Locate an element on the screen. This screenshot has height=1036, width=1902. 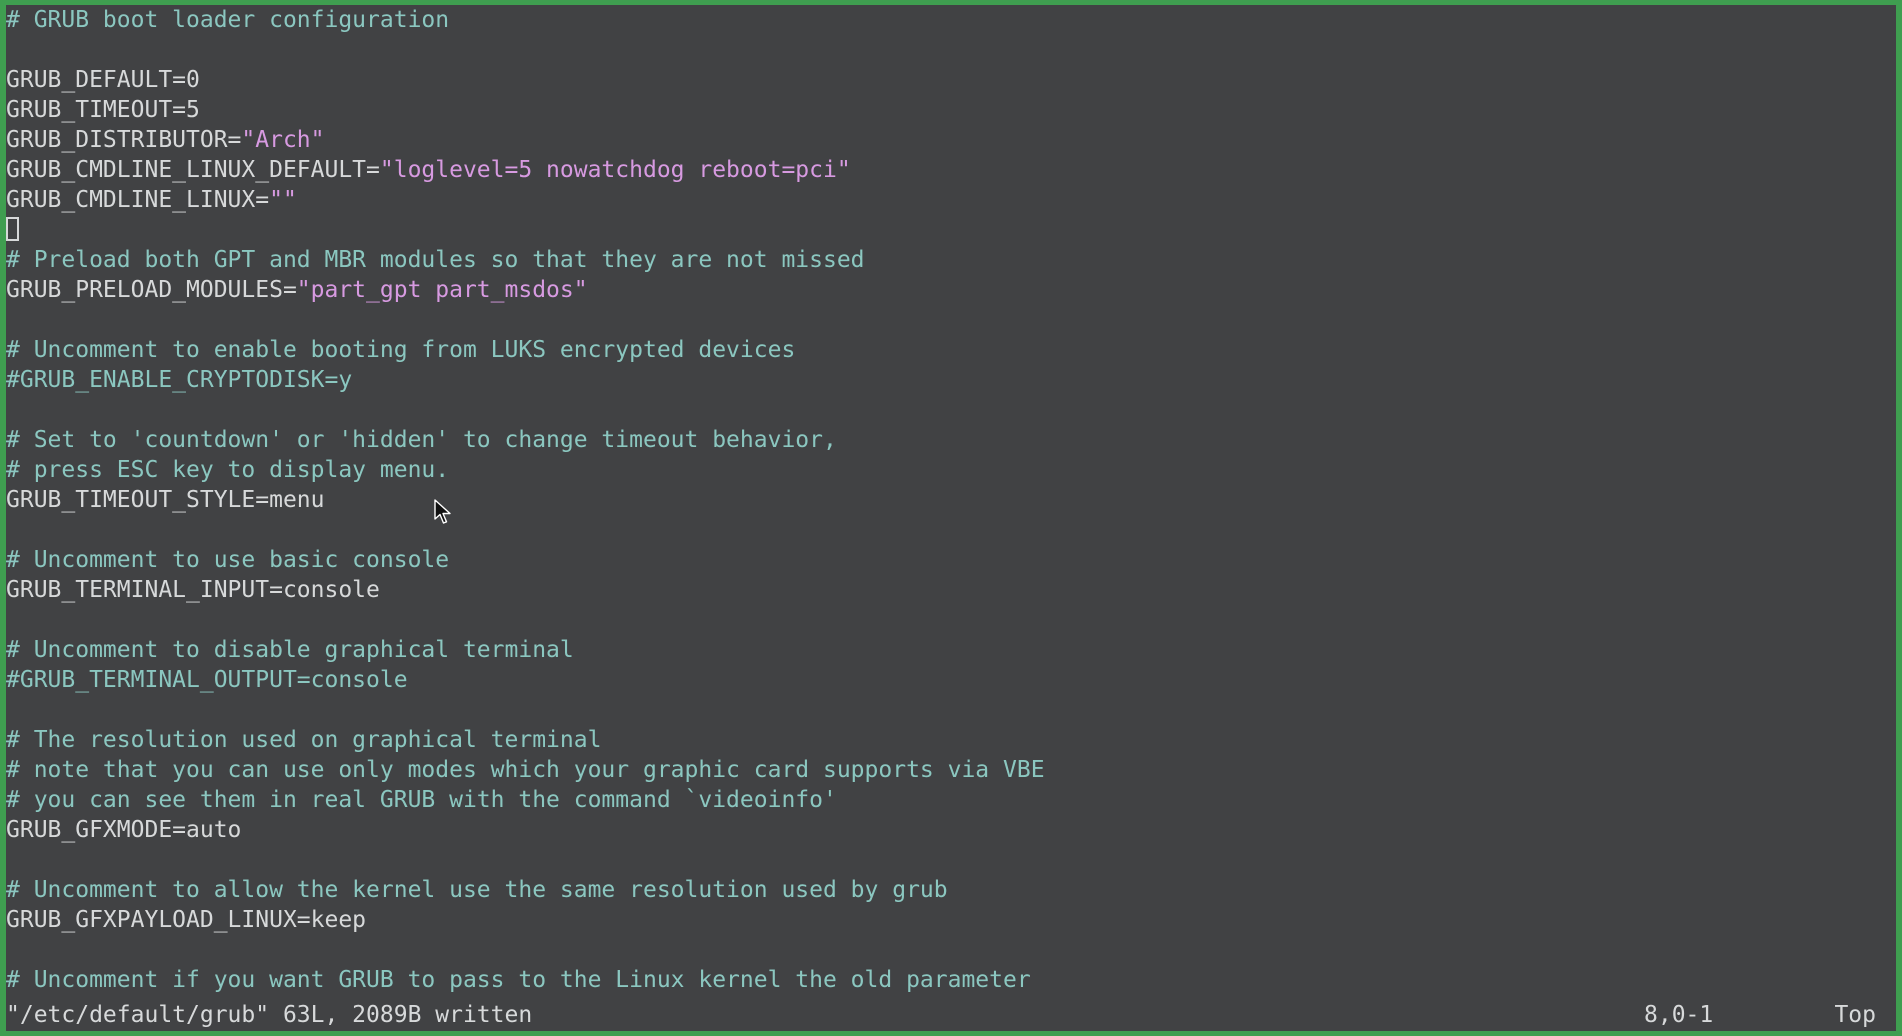
code-token: GRUB_DISTRIBUTOR= is located at coordinates (124, 140).